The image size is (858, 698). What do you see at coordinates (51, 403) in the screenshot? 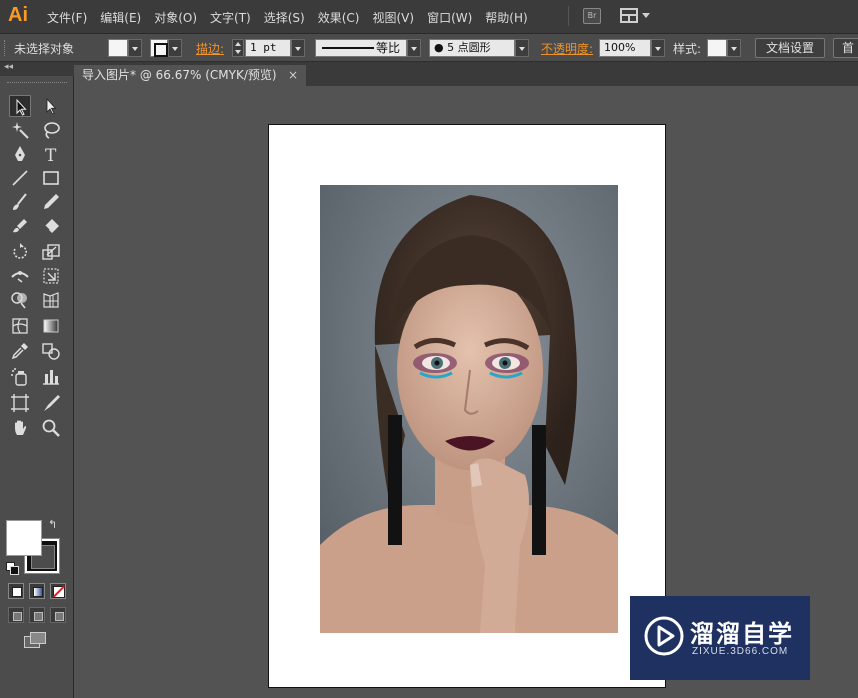
I see `slice-tool-icon` at bounding box center [51, 403].